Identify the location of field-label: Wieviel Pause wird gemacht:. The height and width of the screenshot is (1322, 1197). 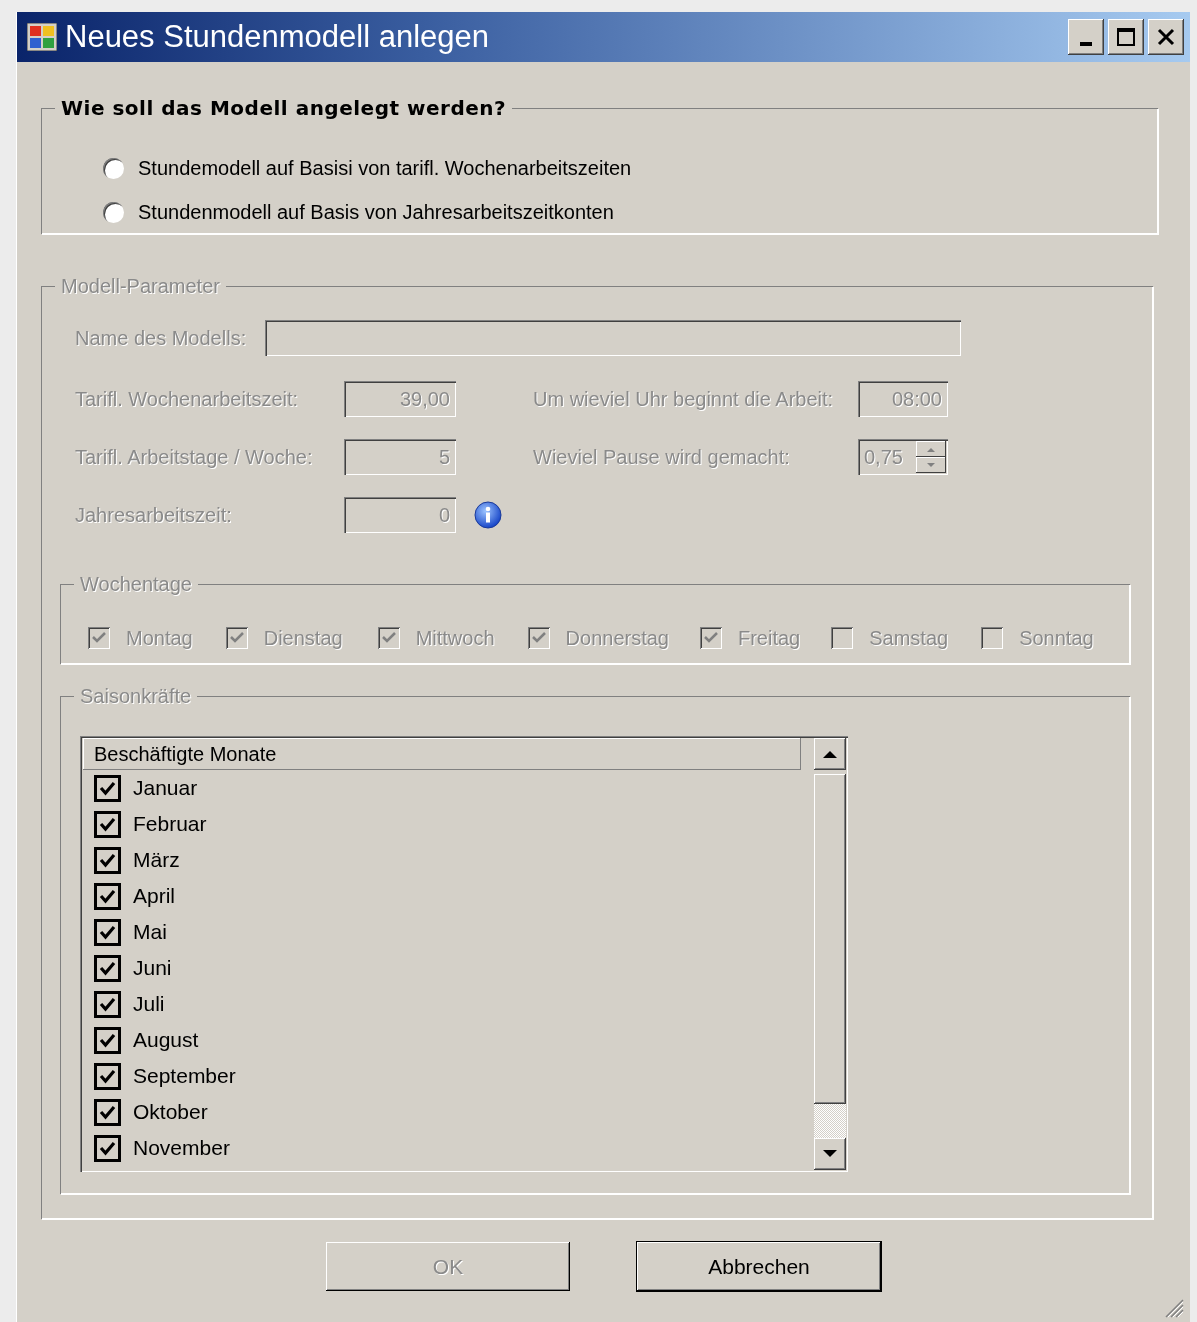
(662, 457).